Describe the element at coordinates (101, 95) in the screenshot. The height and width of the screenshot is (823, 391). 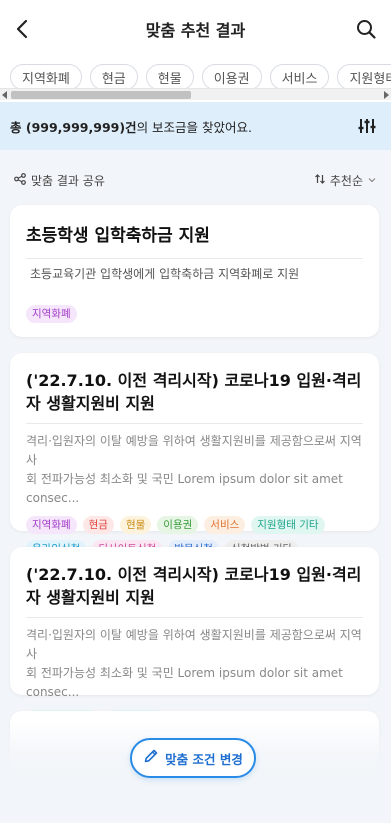
I see `scrollbar-thumb` at that location.